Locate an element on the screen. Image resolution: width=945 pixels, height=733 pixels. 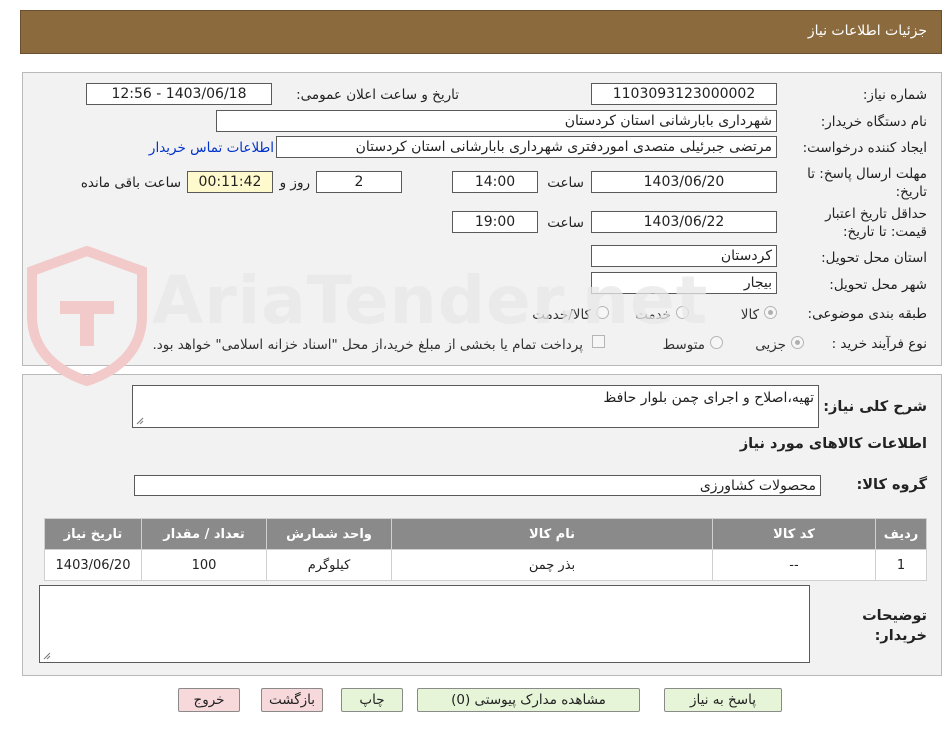
category-service-label: خدمت is located at coordinates (653, 315).